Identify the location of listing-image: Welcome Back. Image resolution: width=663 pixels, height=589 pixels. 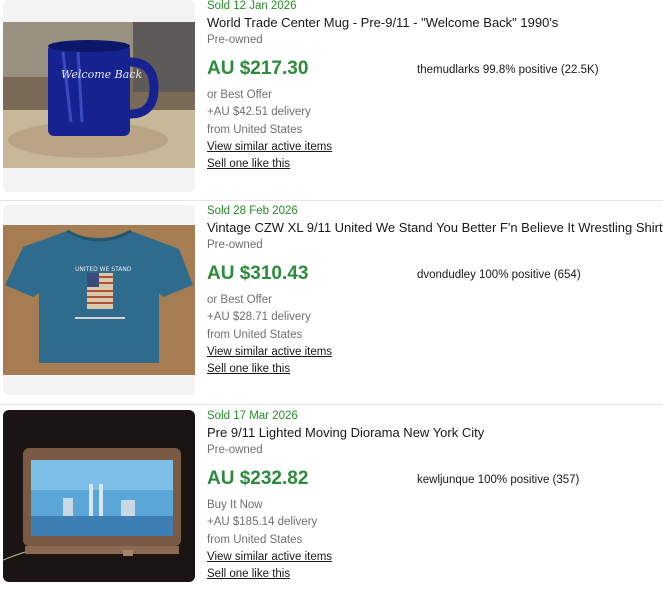
(99, 96).